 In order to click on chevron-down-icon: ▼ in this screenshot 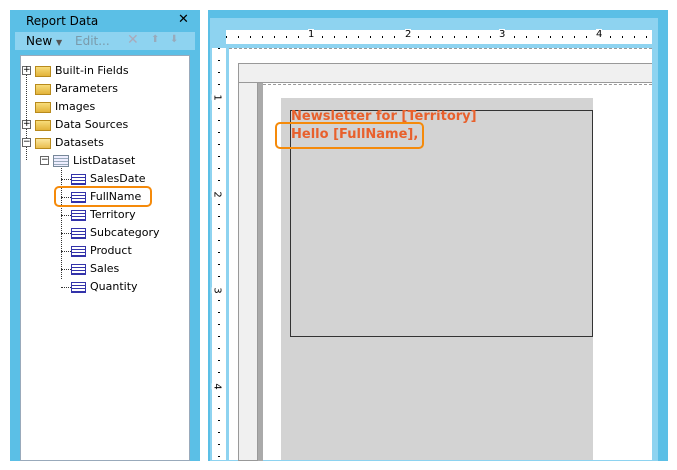, I will do `click(59, 42)`.